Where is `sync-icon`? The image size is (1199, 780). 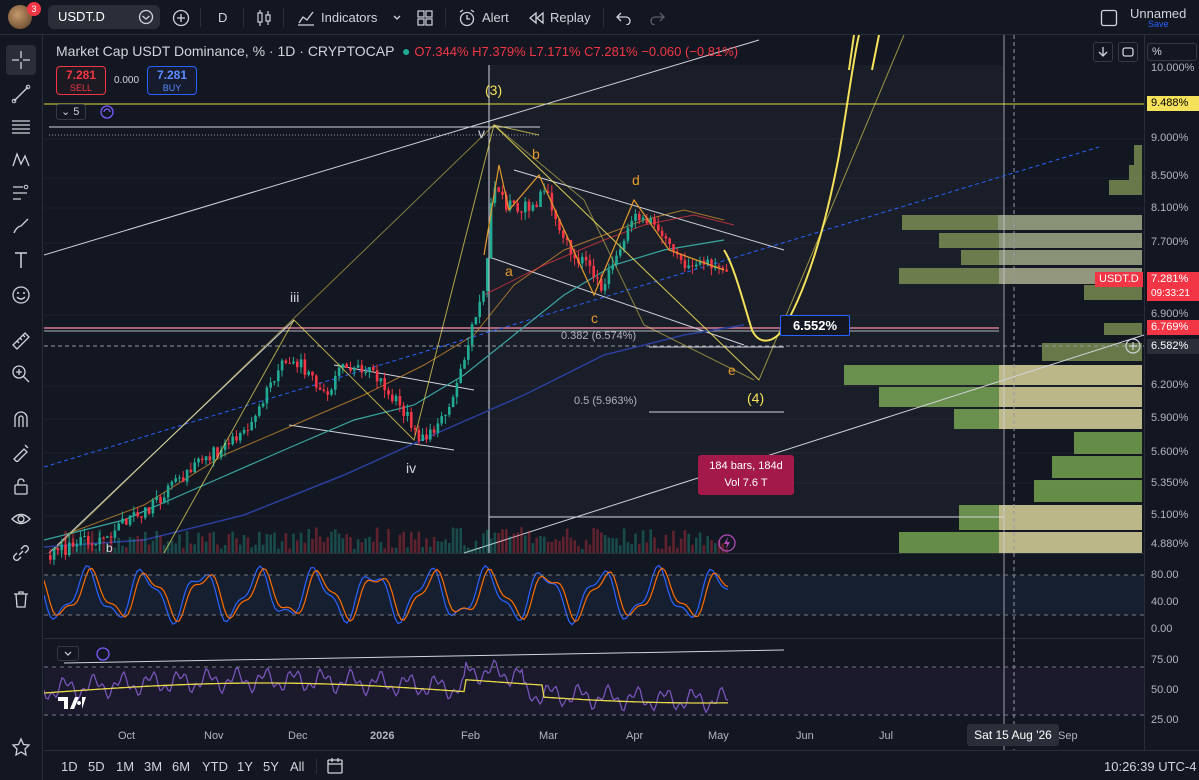
sync-icon is located at coordinates (107, 112).